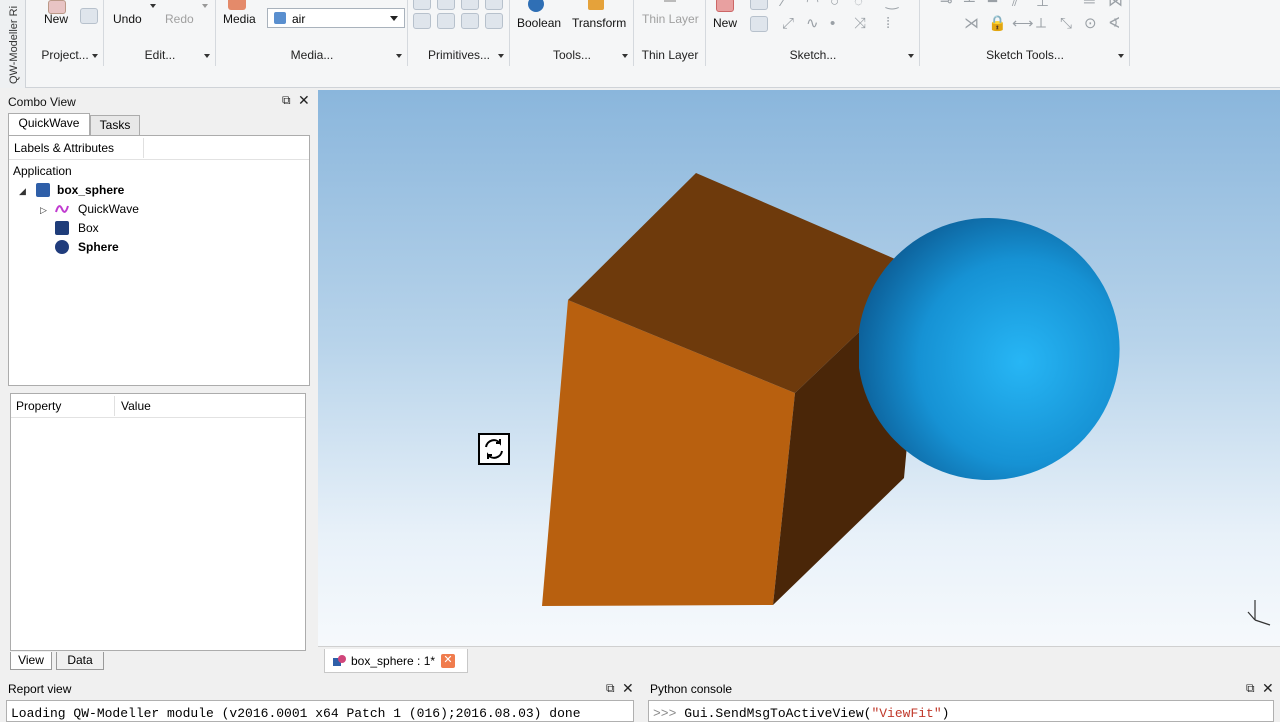 The image size is (1280, 722). Describe the element at coordinates (446, 21) in the screenshot. I see `primitive-ellipsoid-icon` at that location.